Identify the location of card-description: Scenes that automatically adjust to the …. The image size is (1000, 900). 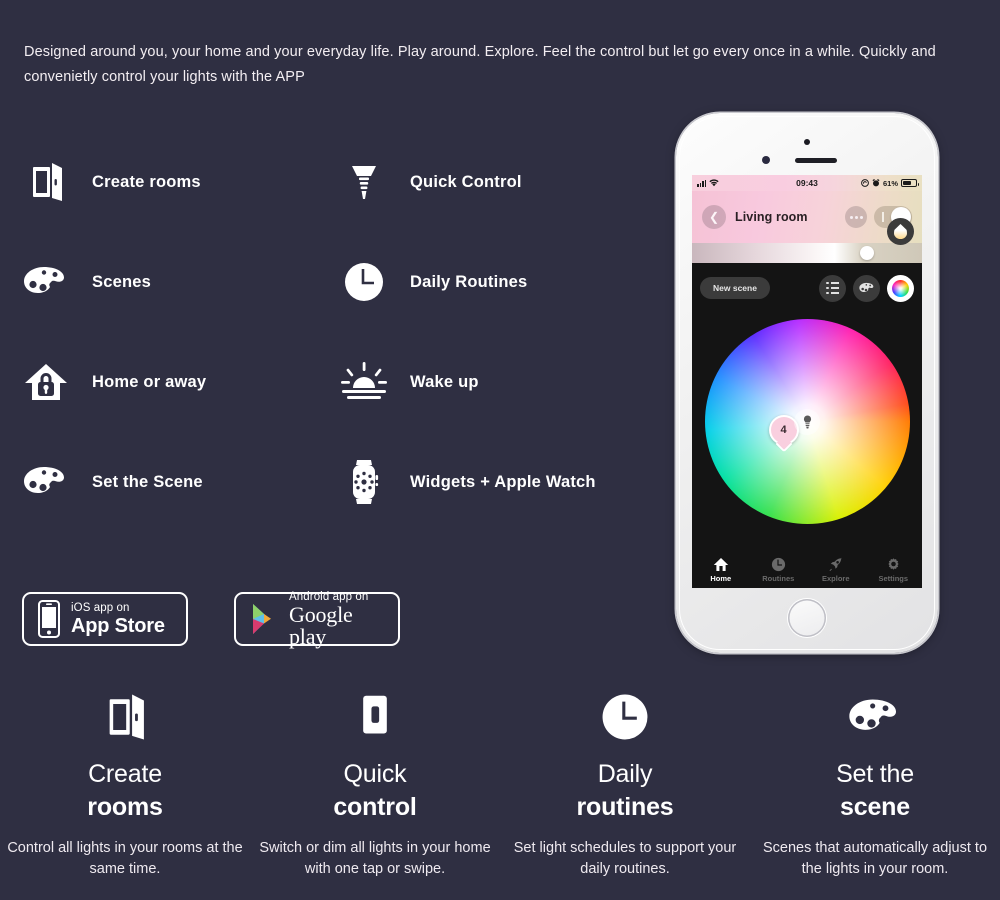
(875, 858).